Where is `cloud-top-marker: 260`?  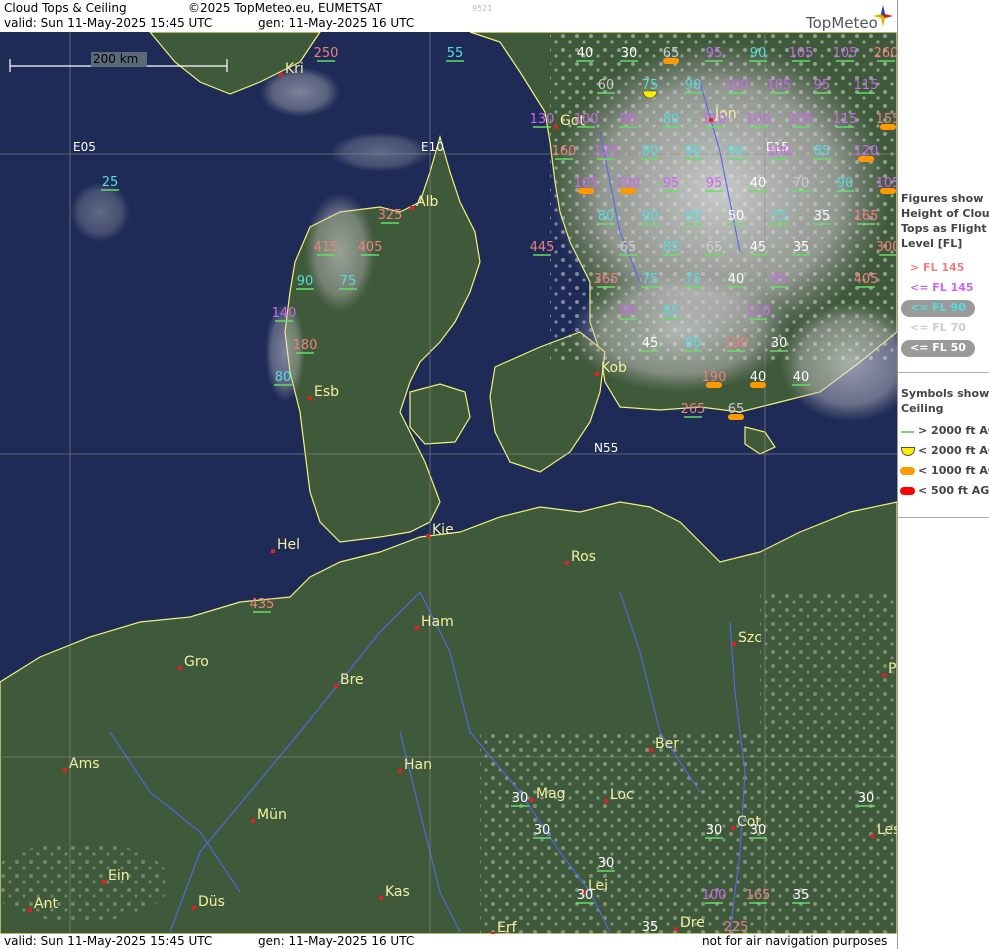
cloud-top-marker: 260 is located at coordinates (885, 54).